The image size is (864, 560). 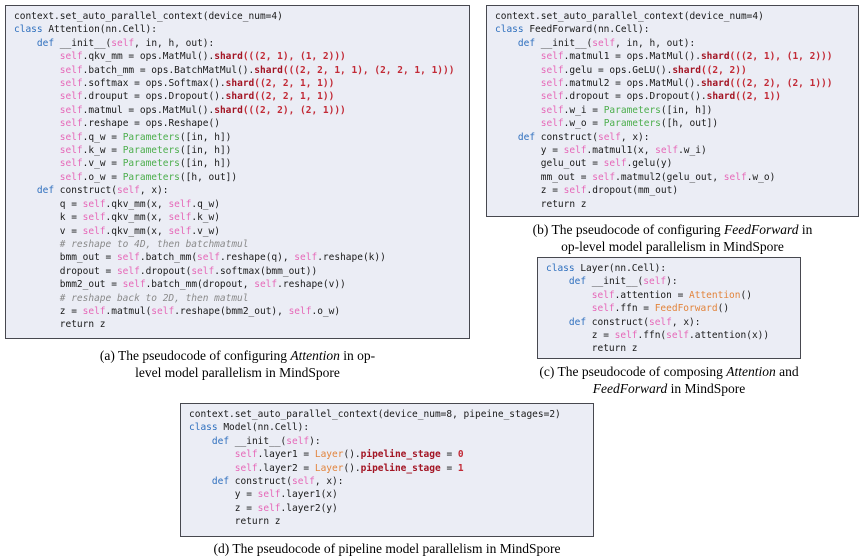 I want to click on code-line: v = self.qkv_mm(x, self.v_w), so click(x=117, y=231).